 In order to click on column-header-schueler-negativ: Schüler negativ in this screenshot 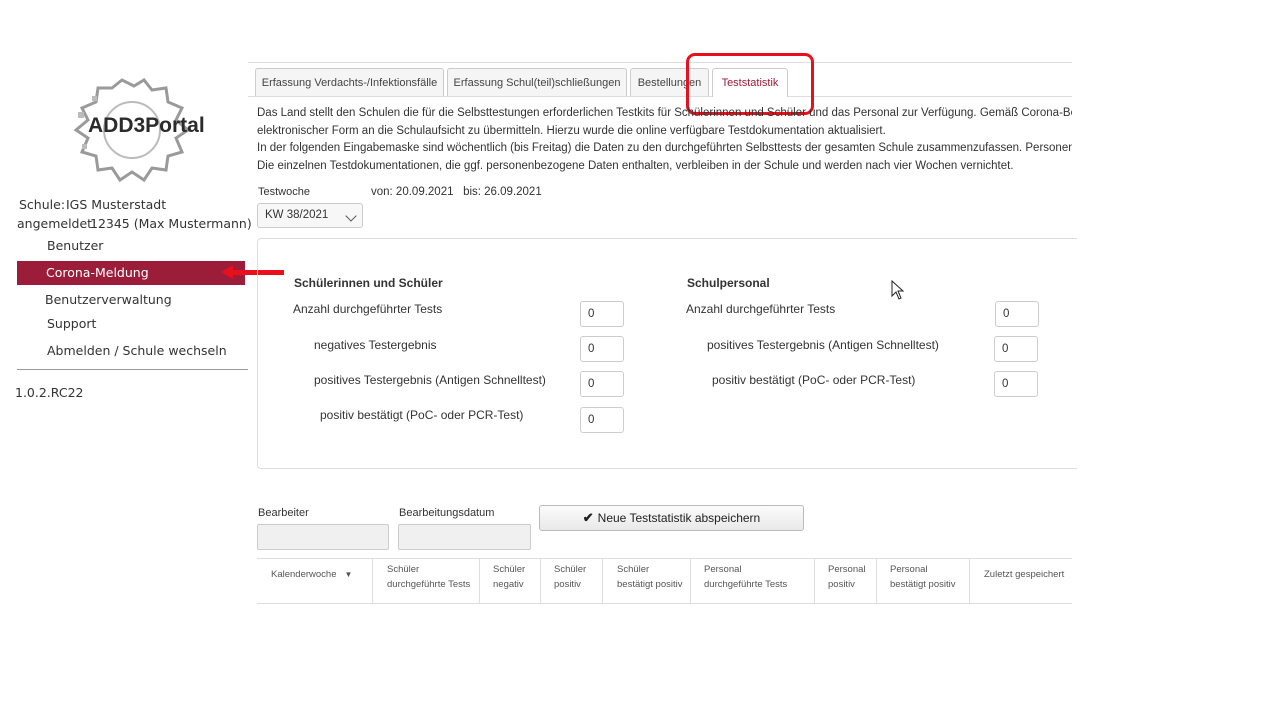, I will do `click(510, 581)`.